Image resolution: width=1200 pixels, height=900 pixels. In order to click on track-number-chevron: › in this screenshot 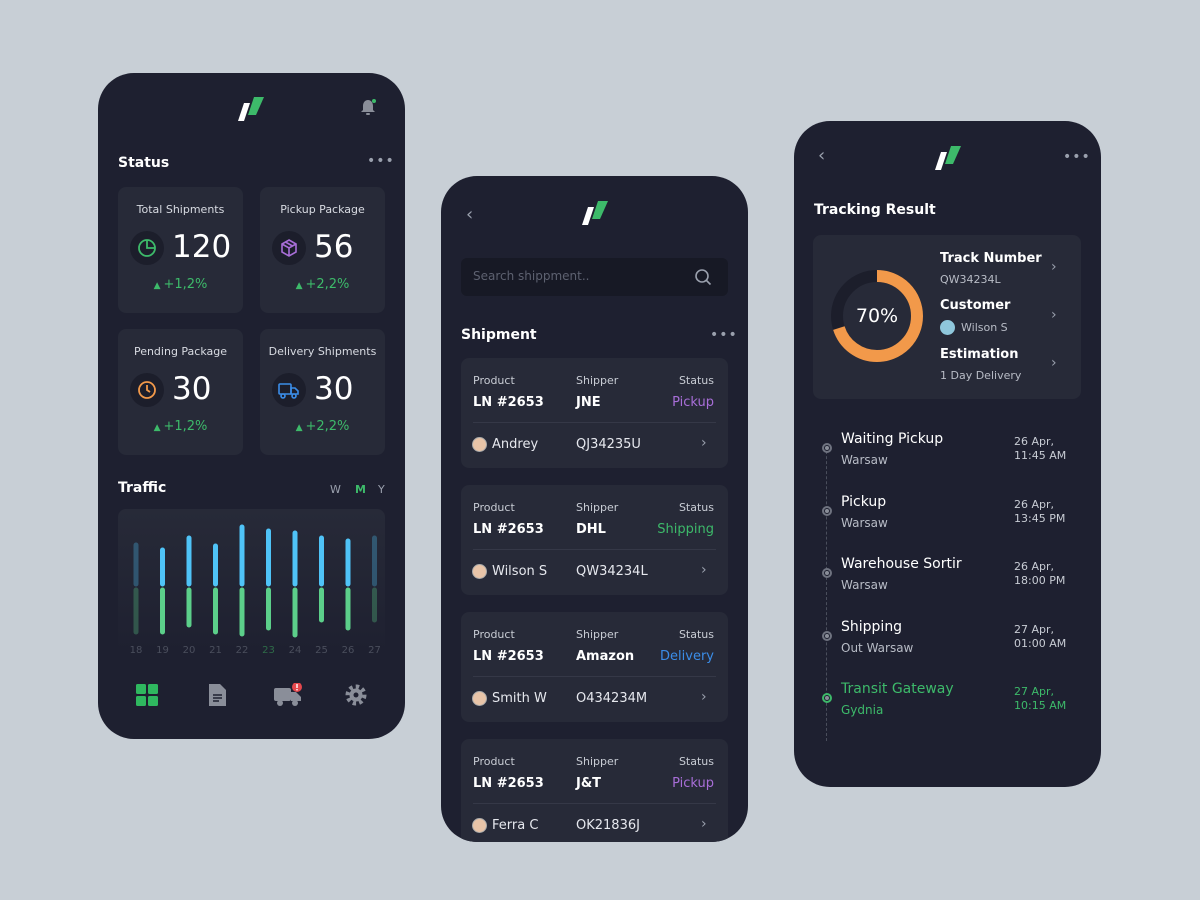, I will do `click(1054, 267)`.